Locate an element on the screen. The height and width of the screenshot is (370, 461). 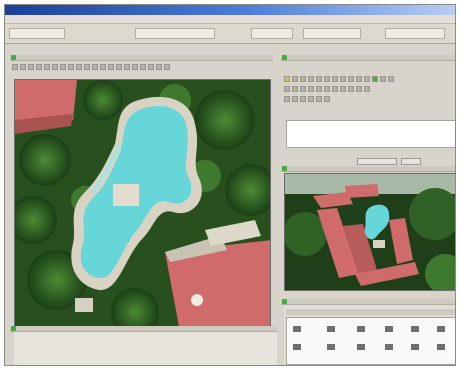
info-icon is located at coordinates (95, 67).